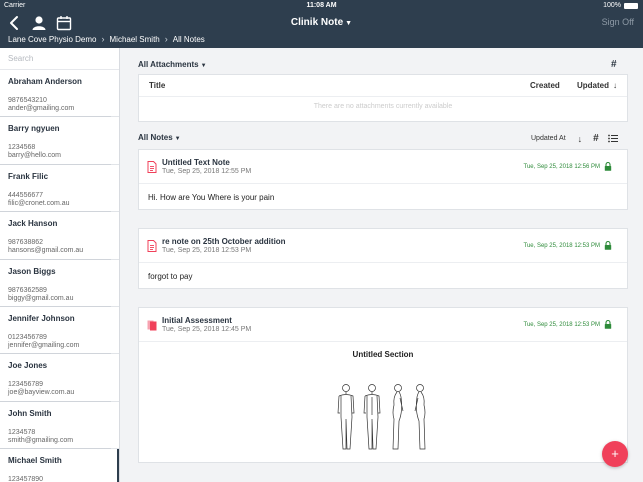 The height and width of the screenshot is (482, 643). Describe the element at coordinates (612, 5) in the screenshot. I see `battery-percent: 100%` at that location.